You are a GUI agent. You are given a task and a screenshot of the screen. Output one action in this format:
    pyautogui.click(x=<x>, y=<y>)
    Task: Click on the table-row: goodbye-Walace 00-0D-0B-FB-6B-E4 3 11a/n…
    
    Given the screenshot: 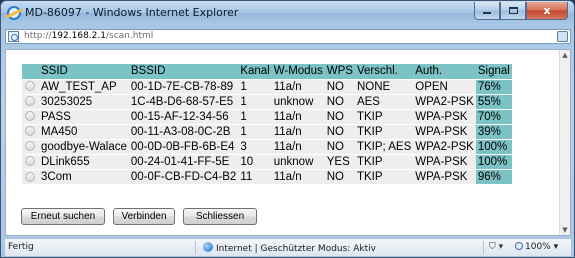 What is the action you would take?
    pyautogui.click(x=267, y=146)
    